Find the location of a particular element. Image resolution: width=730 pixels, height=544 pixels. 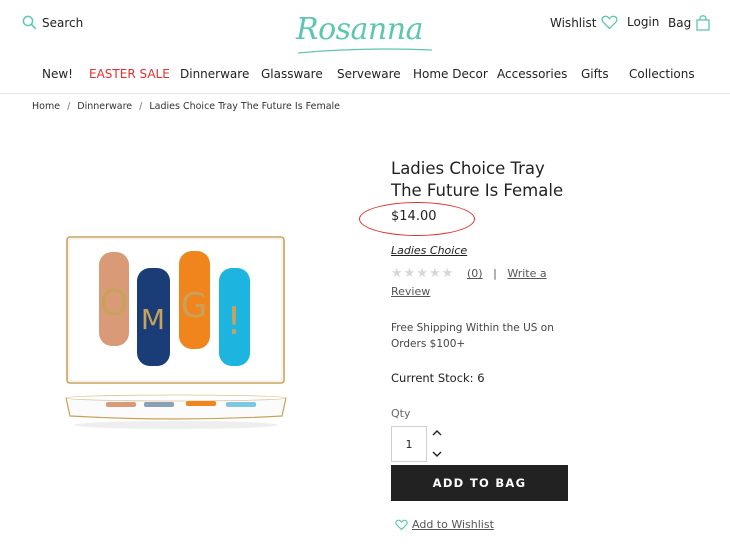

bag-button: Bag is located at coordinates (689, 23).